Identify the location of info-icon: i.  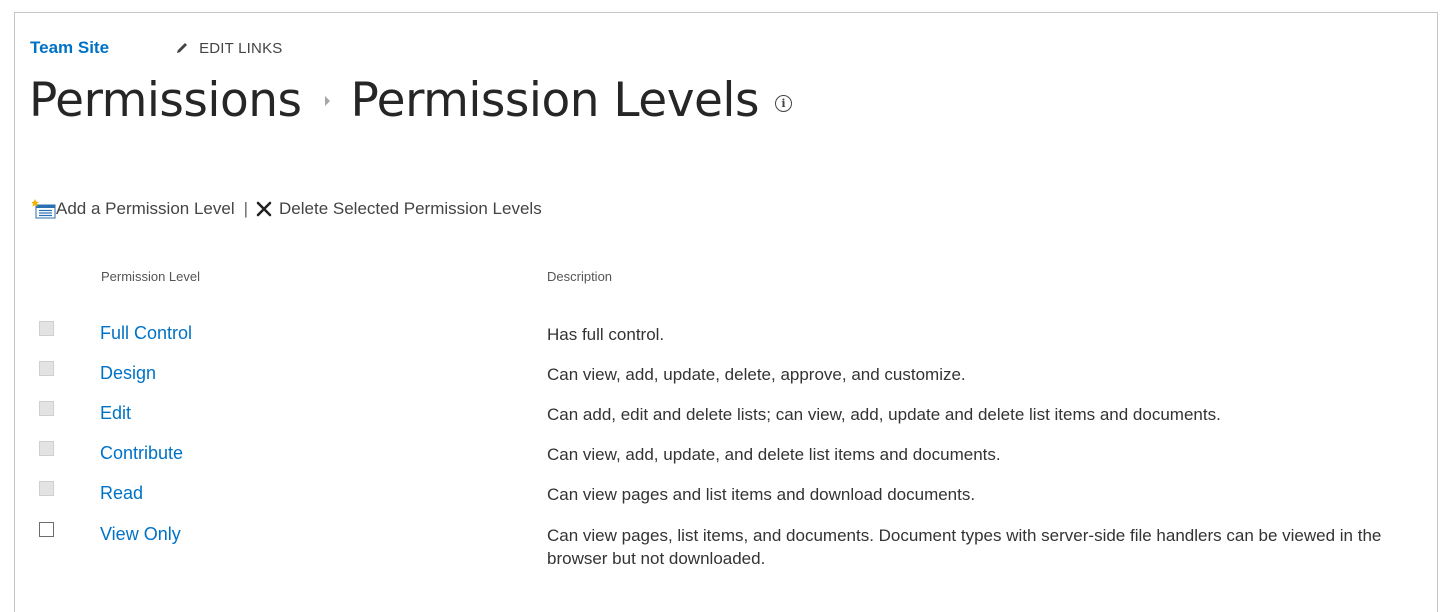
(783, 103).